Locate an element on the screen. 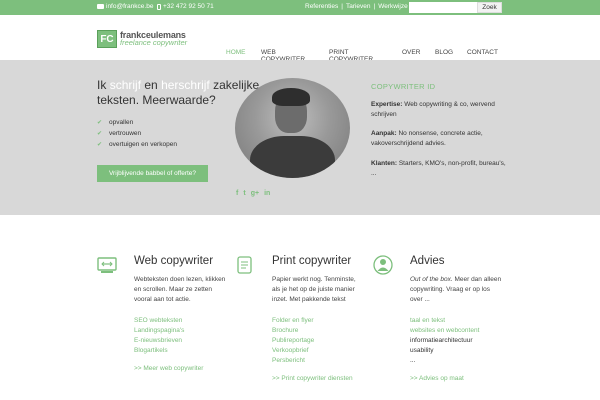 The image size is (600, 400). benefit-item: ✔ vertrouwen is located at coordinates (137, 133).